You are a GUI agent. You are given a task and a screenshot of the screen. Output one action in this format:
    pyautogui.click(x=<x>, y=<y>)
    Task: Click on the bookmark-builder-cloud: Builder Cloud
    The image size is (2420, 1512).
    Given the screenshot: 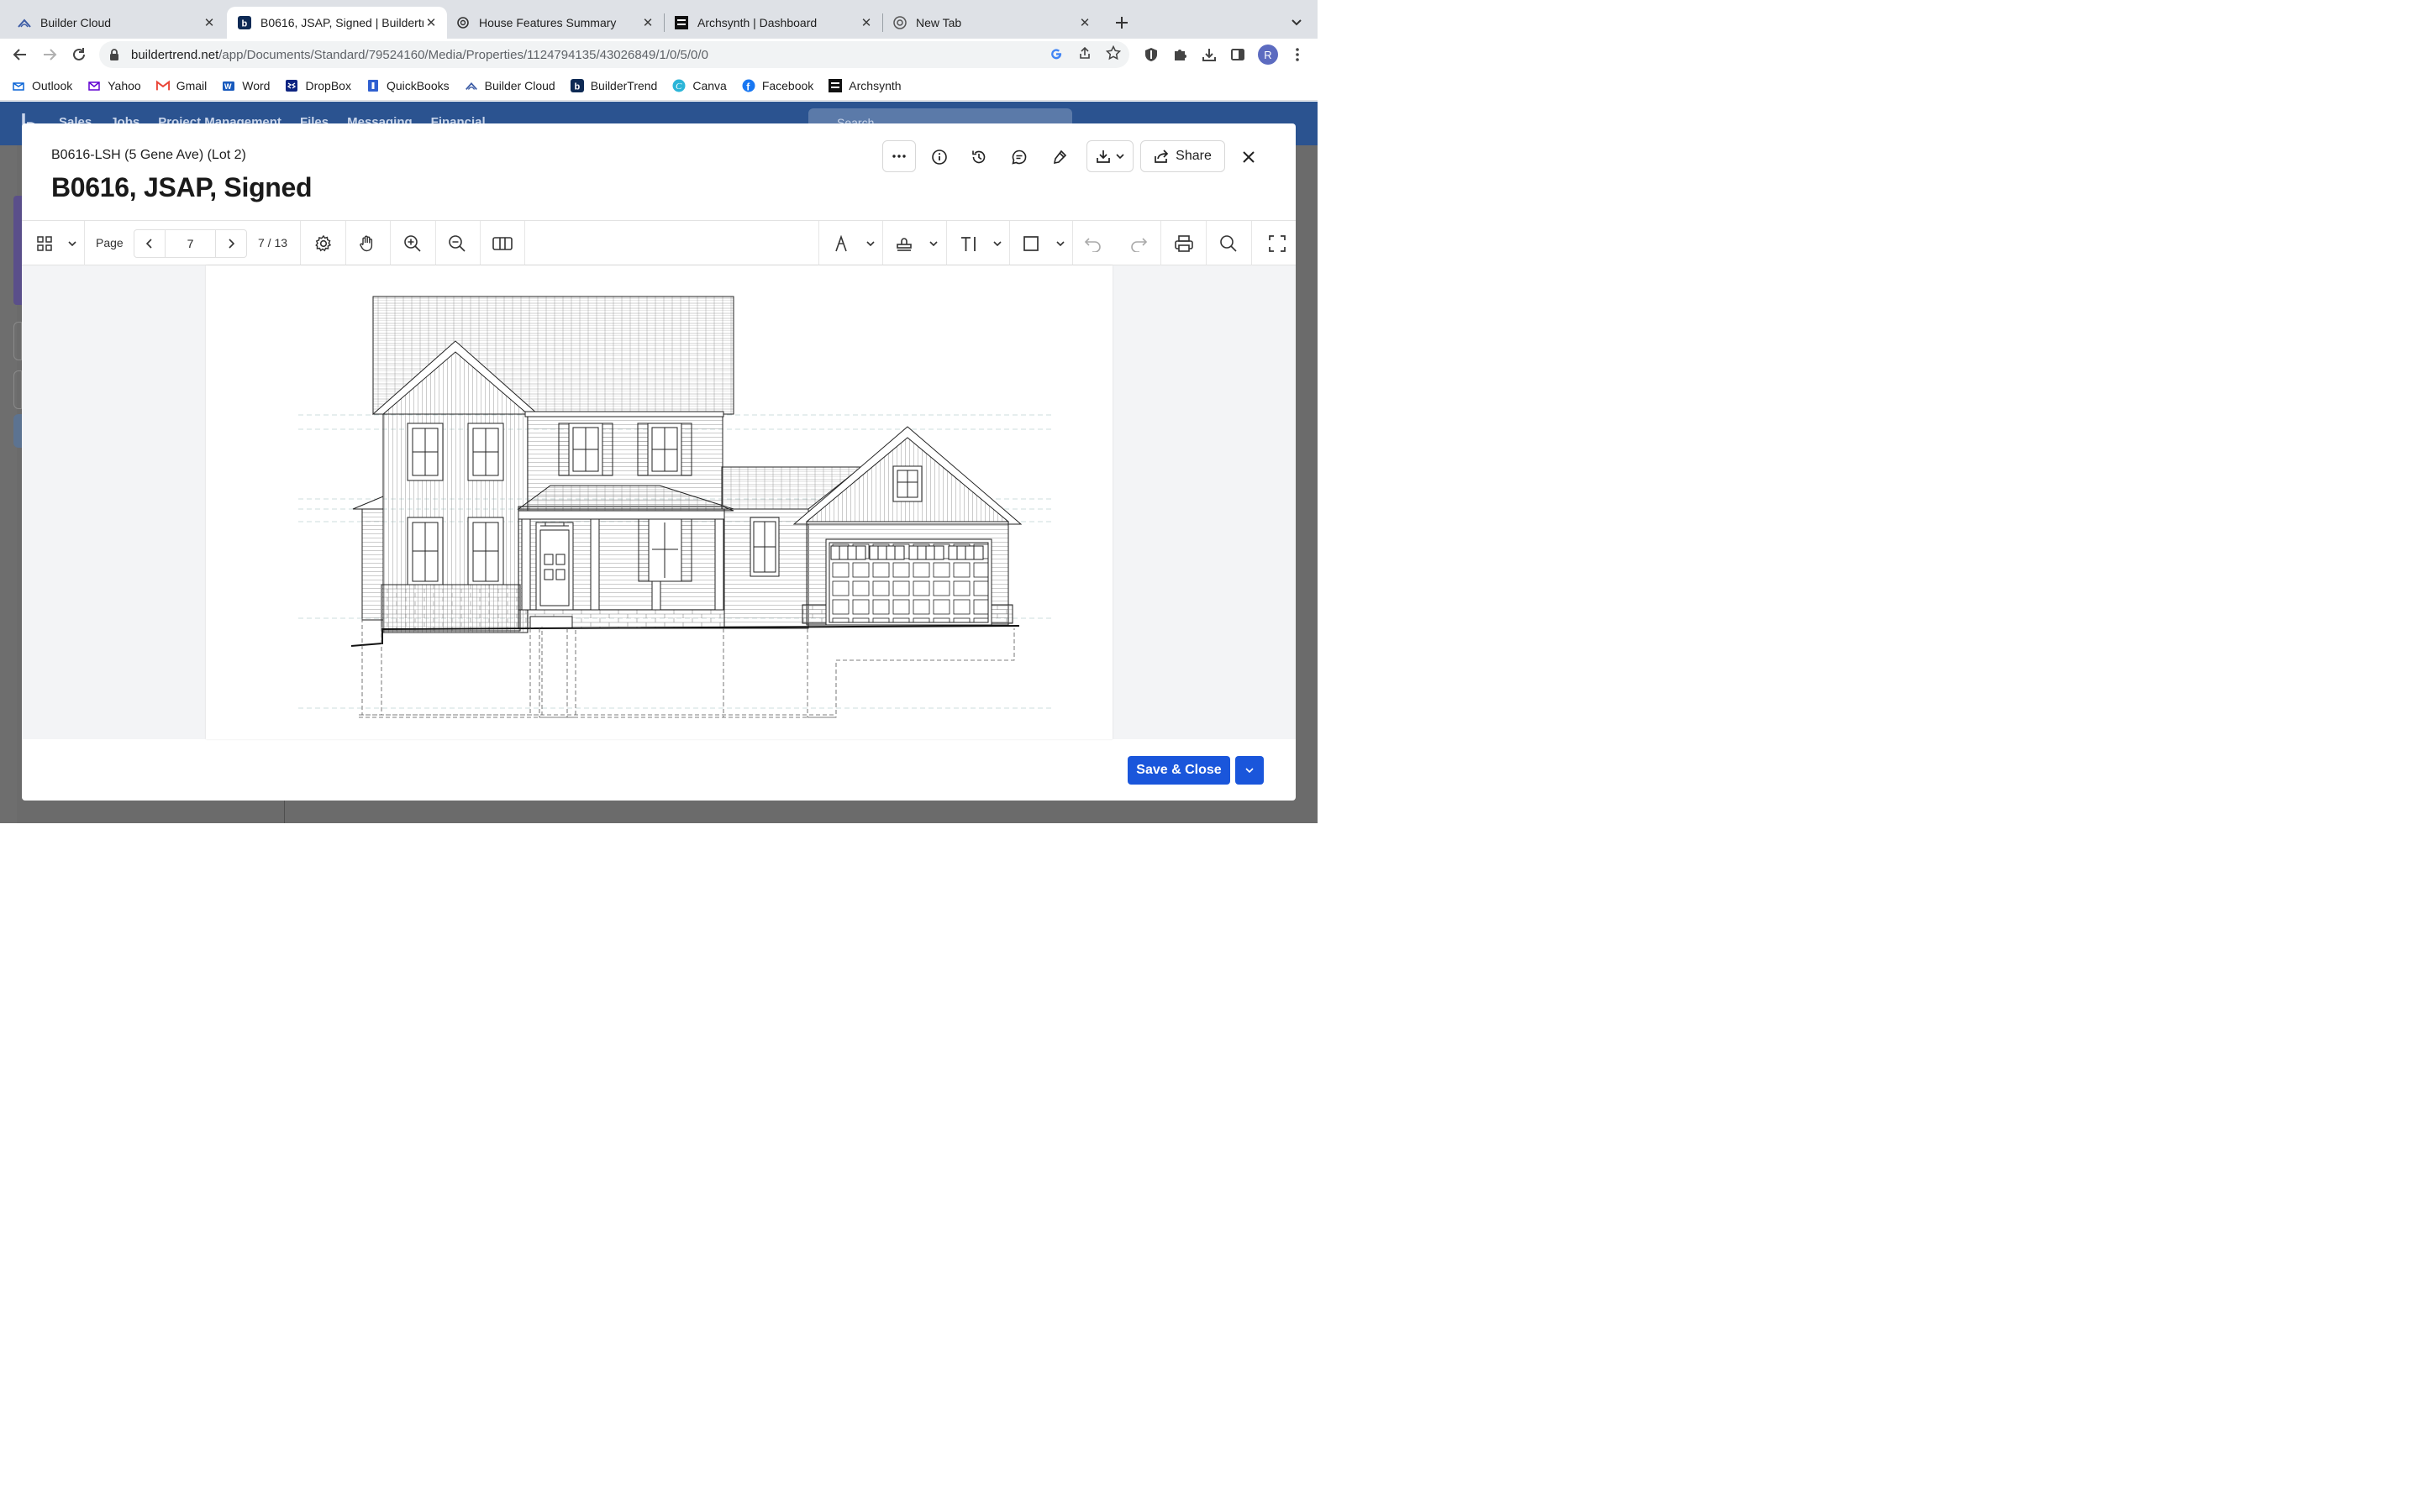 What is the action you would take?
    pyautogui.click(x=510, y=85)
    